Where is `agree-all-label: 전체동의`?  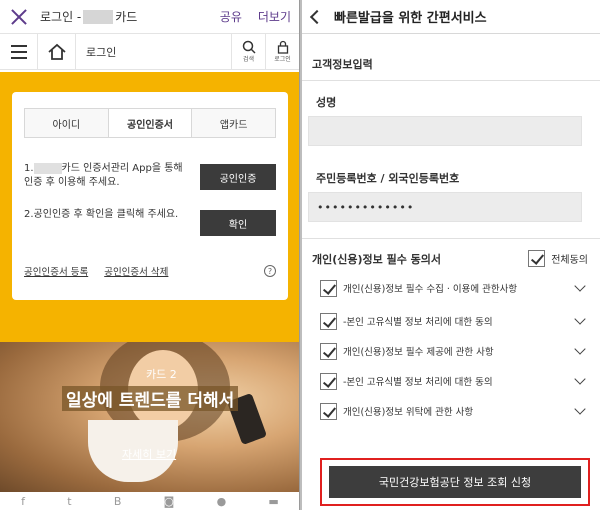
agree-all-label: 전체동의 is located at coordinates (569, 260).